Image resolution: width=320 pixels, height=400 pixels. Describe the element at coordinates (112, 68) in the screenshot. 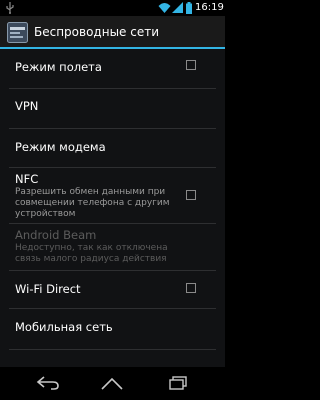

I see `setting-airplane-mode: Режим полета` at that location.